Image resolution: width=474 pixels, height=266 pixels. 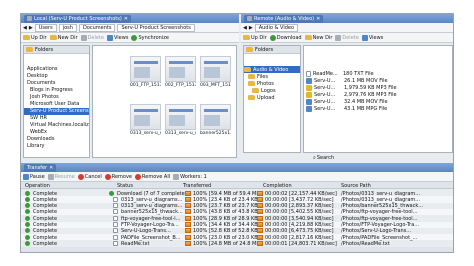 I want to click on folder-item: Virtual Machines.localized, so click(x=56, y=125).